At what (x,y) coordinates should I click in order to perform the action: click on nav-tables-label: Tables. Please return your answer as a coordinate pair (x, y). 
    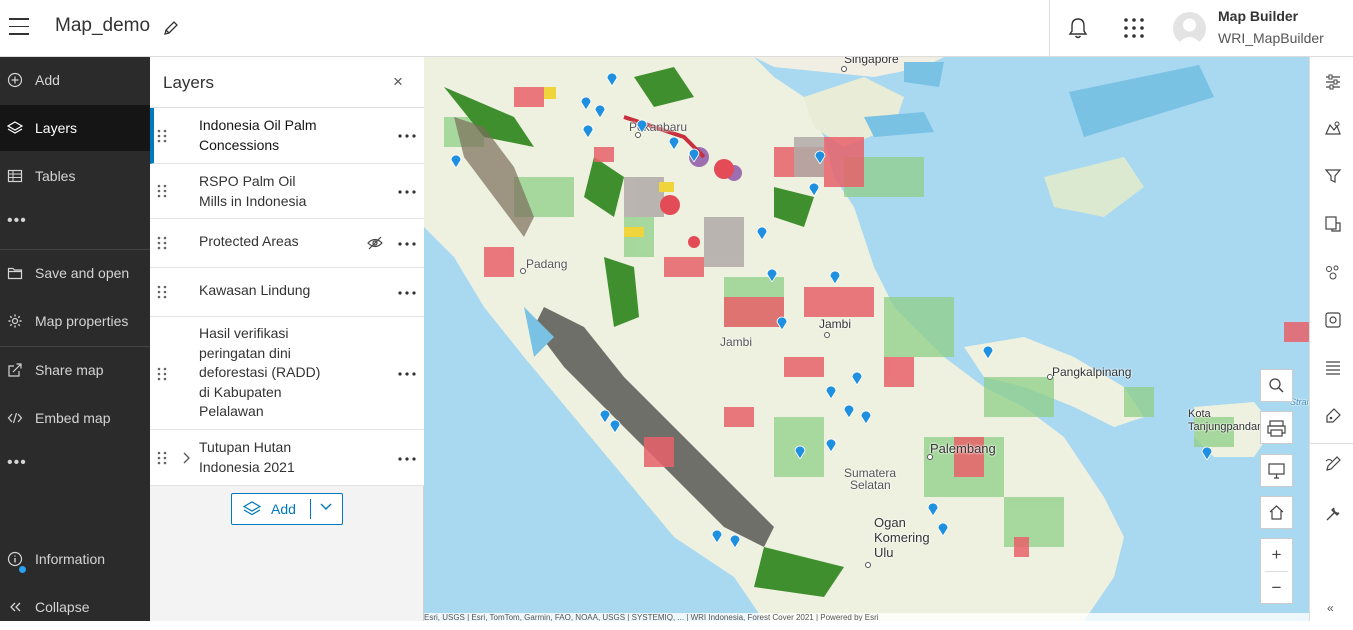
    Looking at the image, I should click on (55, 176).